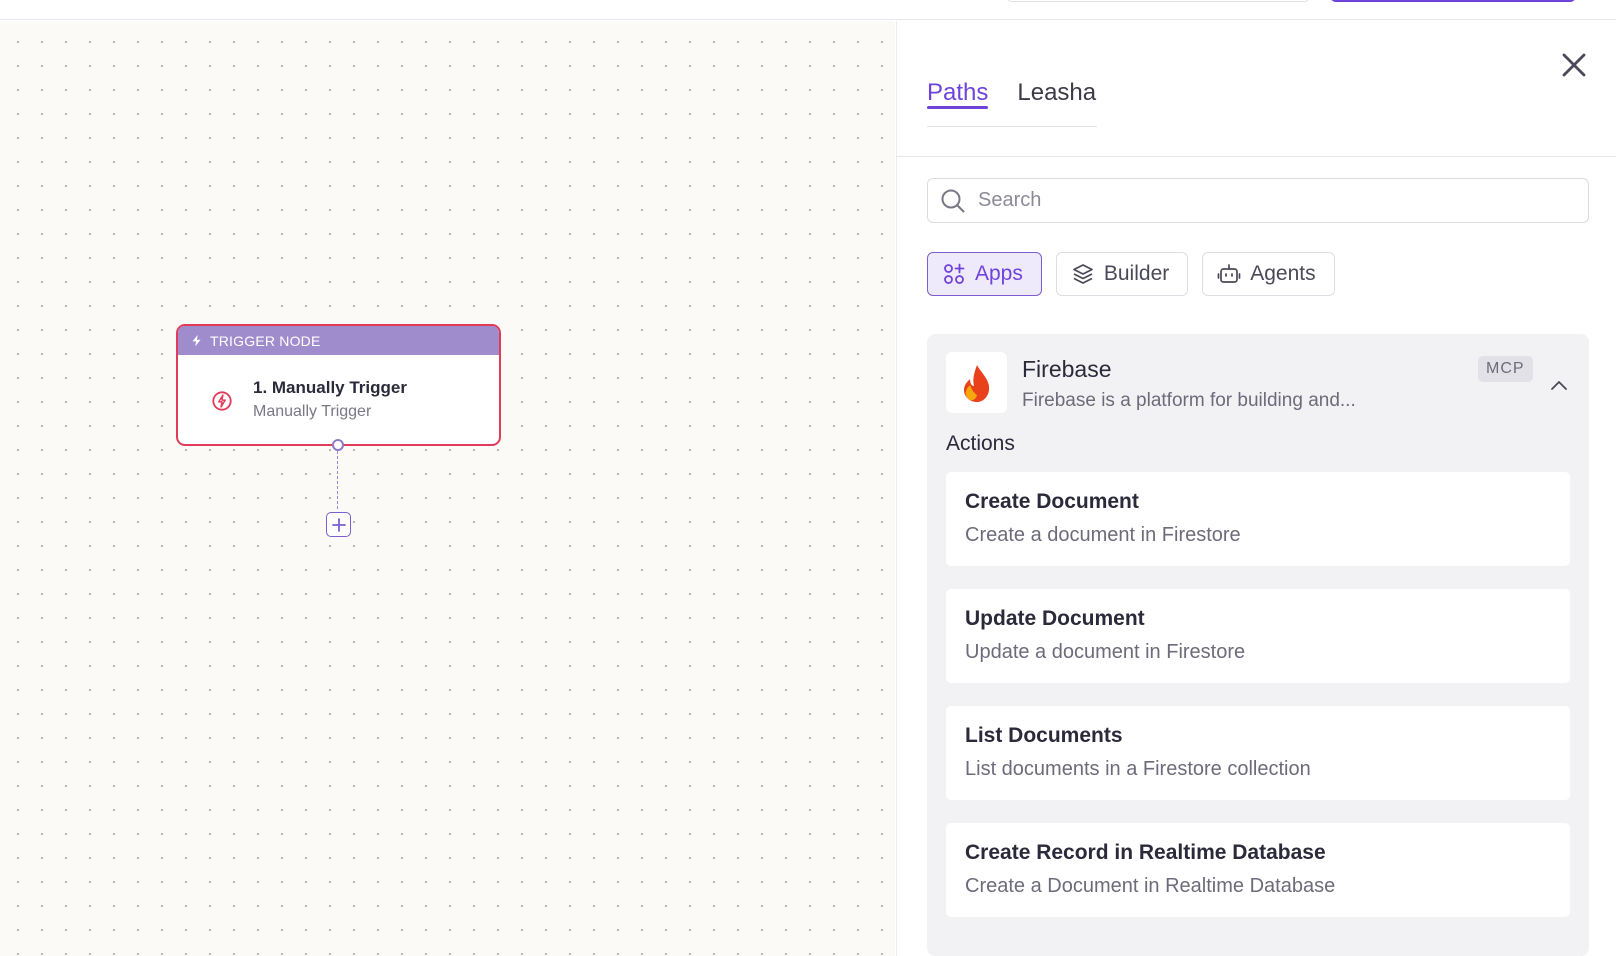 The height and width of the screenshot is (956, 1616). I want to click on add-node-button, so click(338, 524).